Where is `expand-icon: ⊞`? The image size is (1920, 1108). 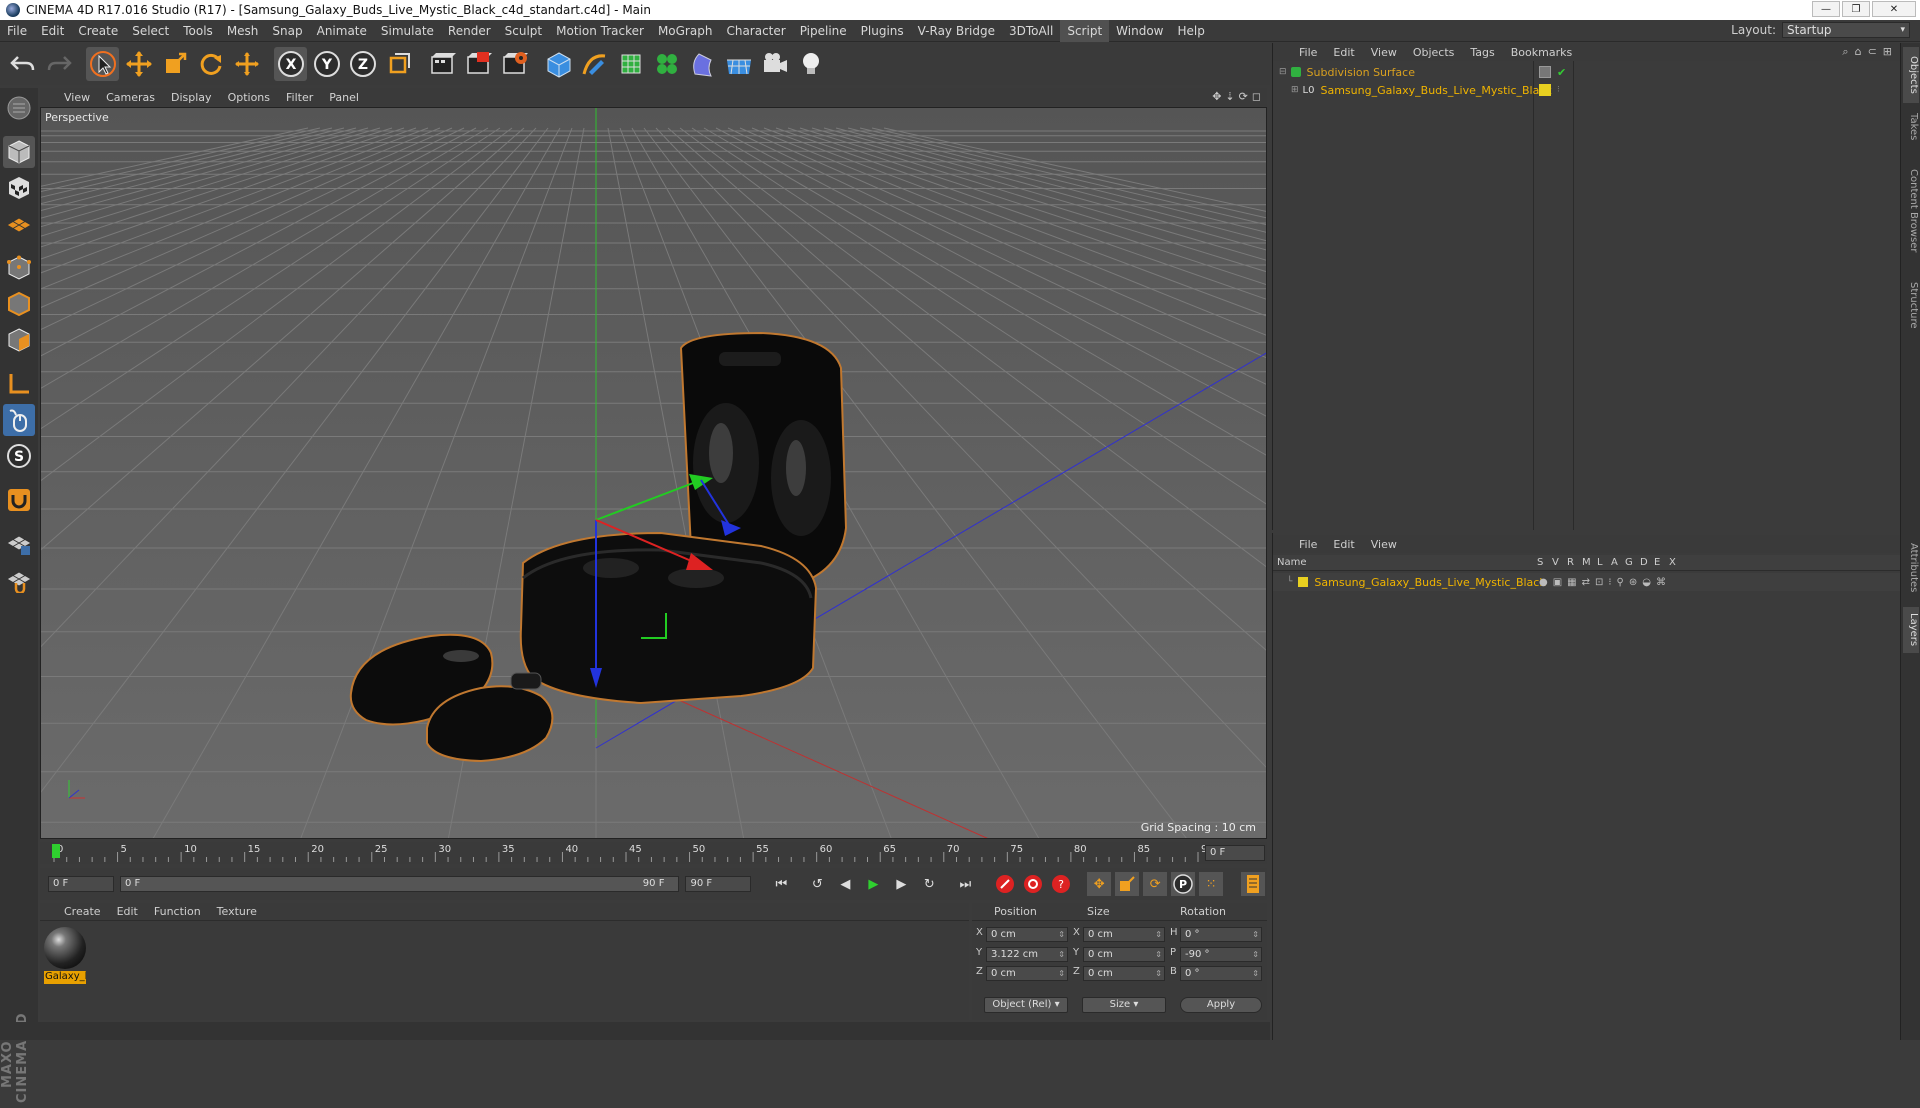
expand-icon: ⊞ is located at coordinates (1295, 90).